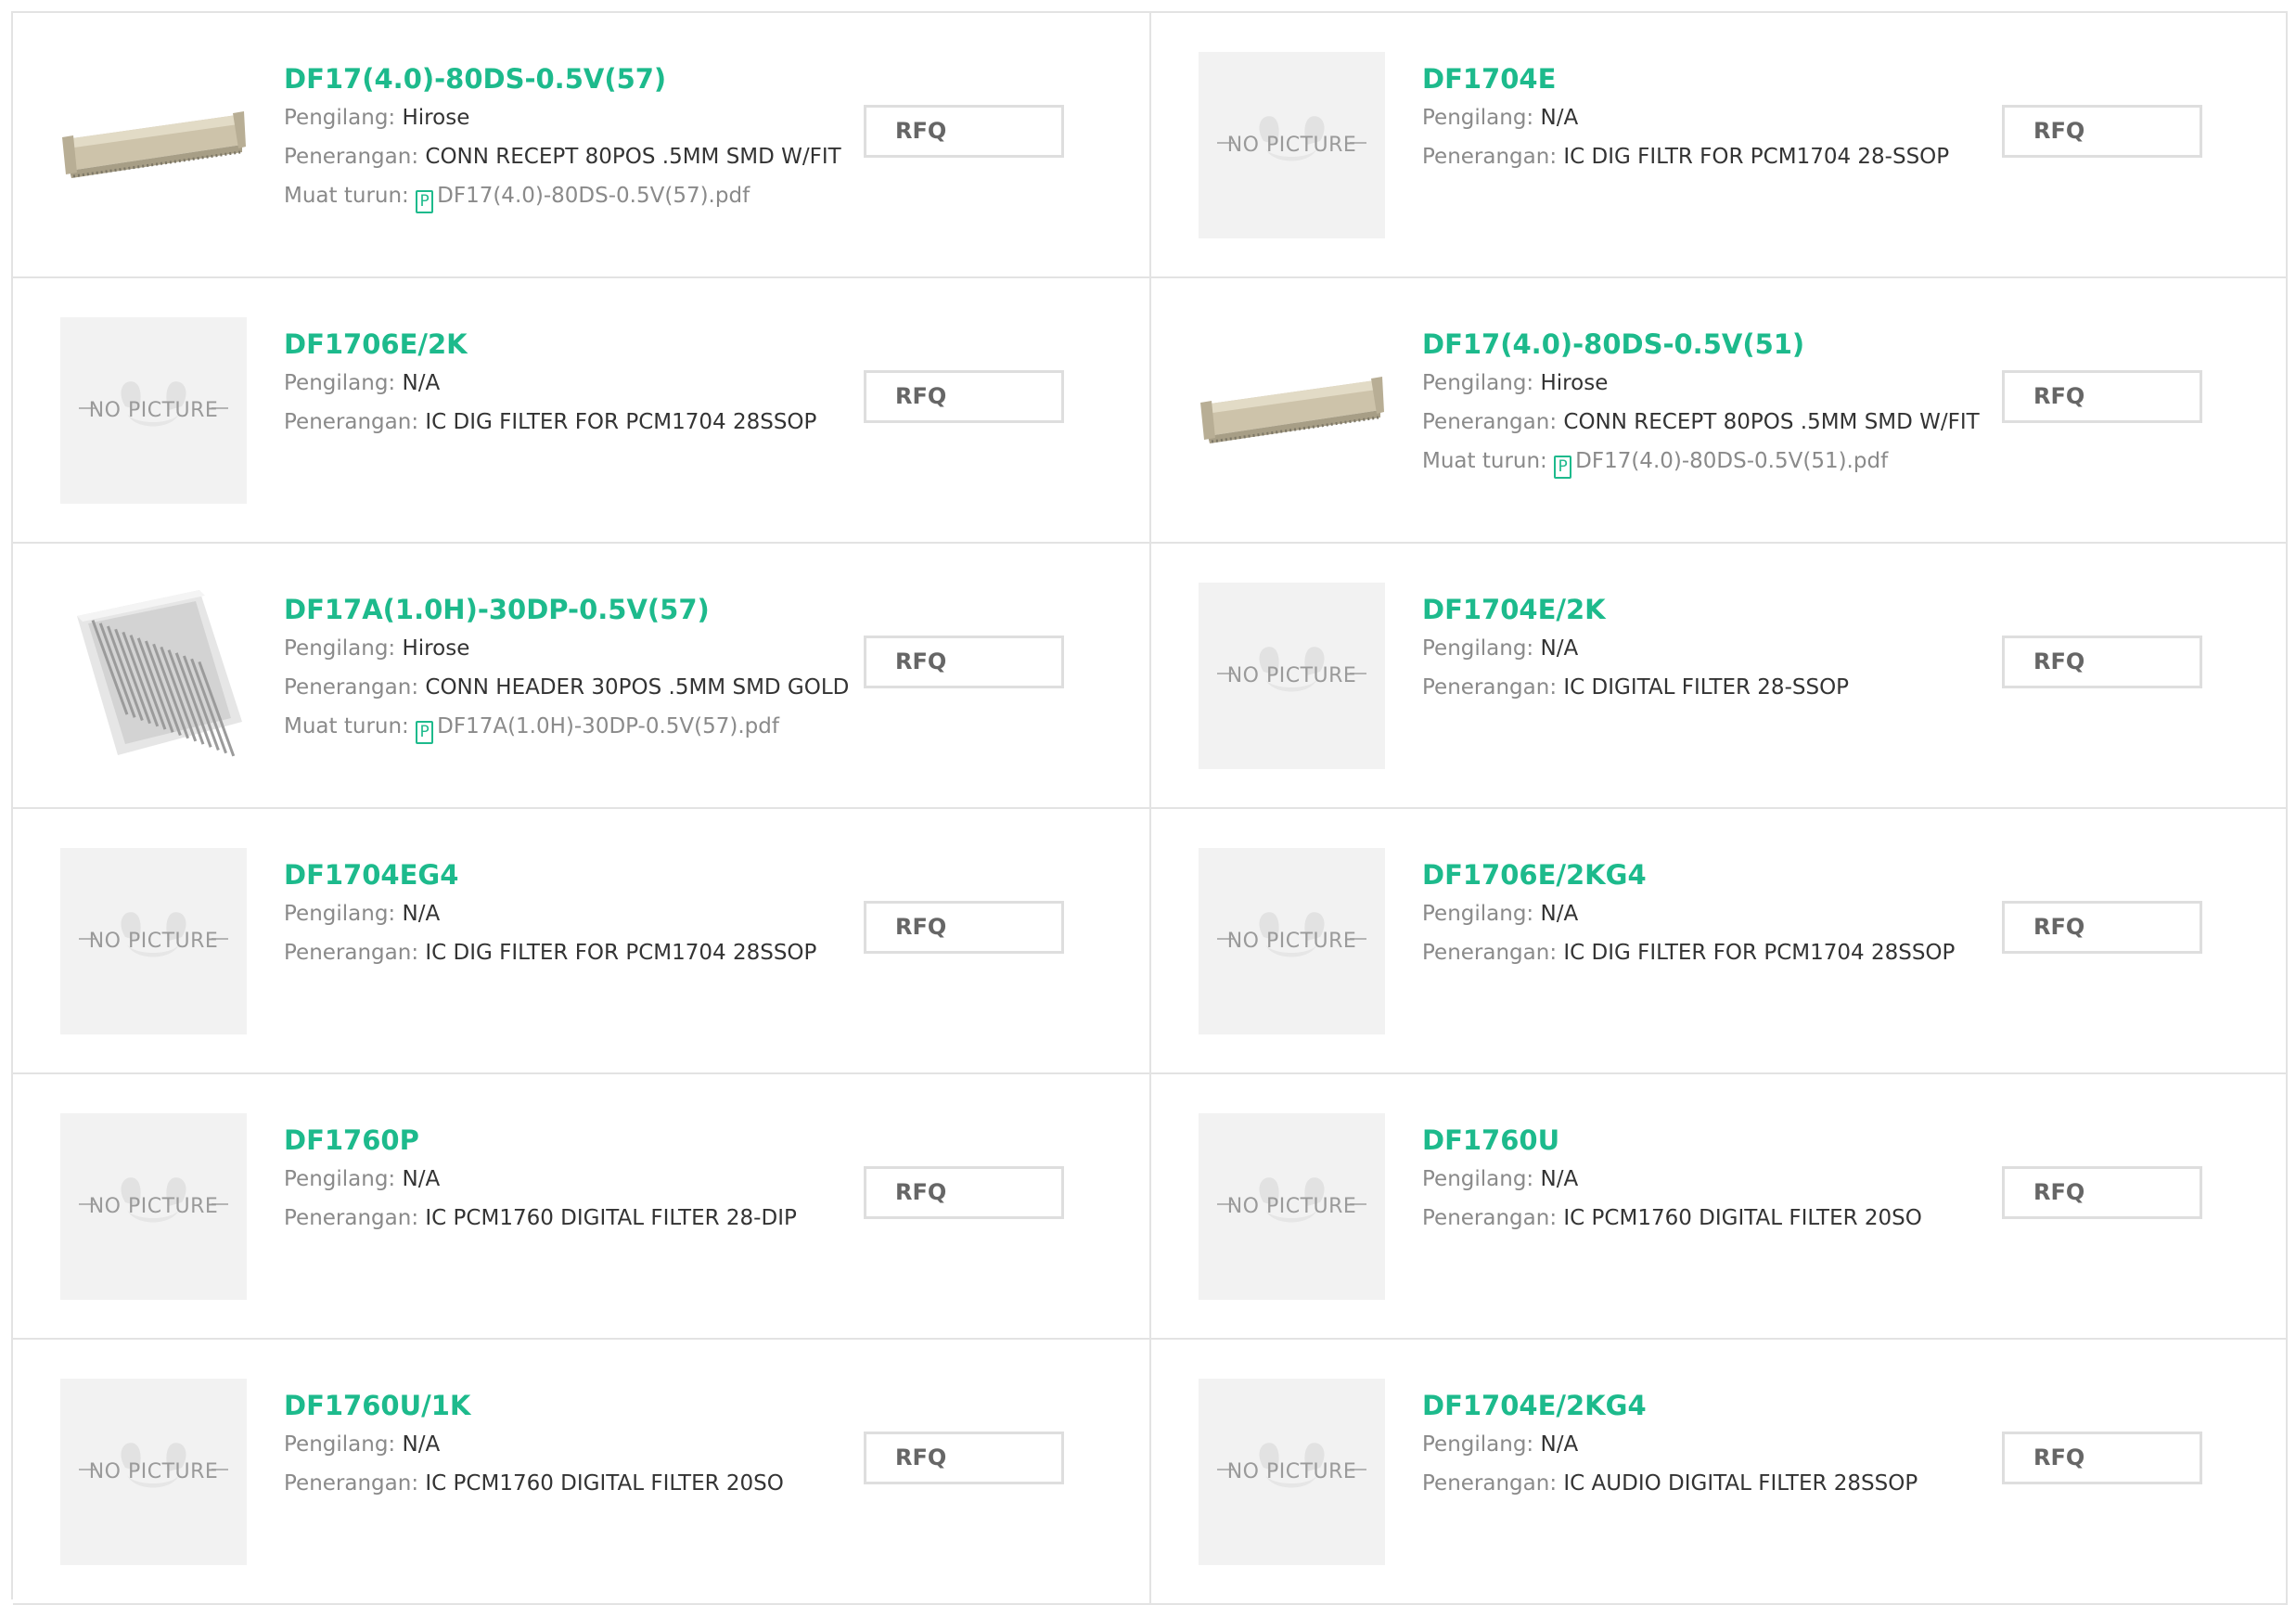  What do you see at coordinates (562, 1141) in the screenshot?
I see `product-title-link: DF1760P` at bounding box center [562, 1141].